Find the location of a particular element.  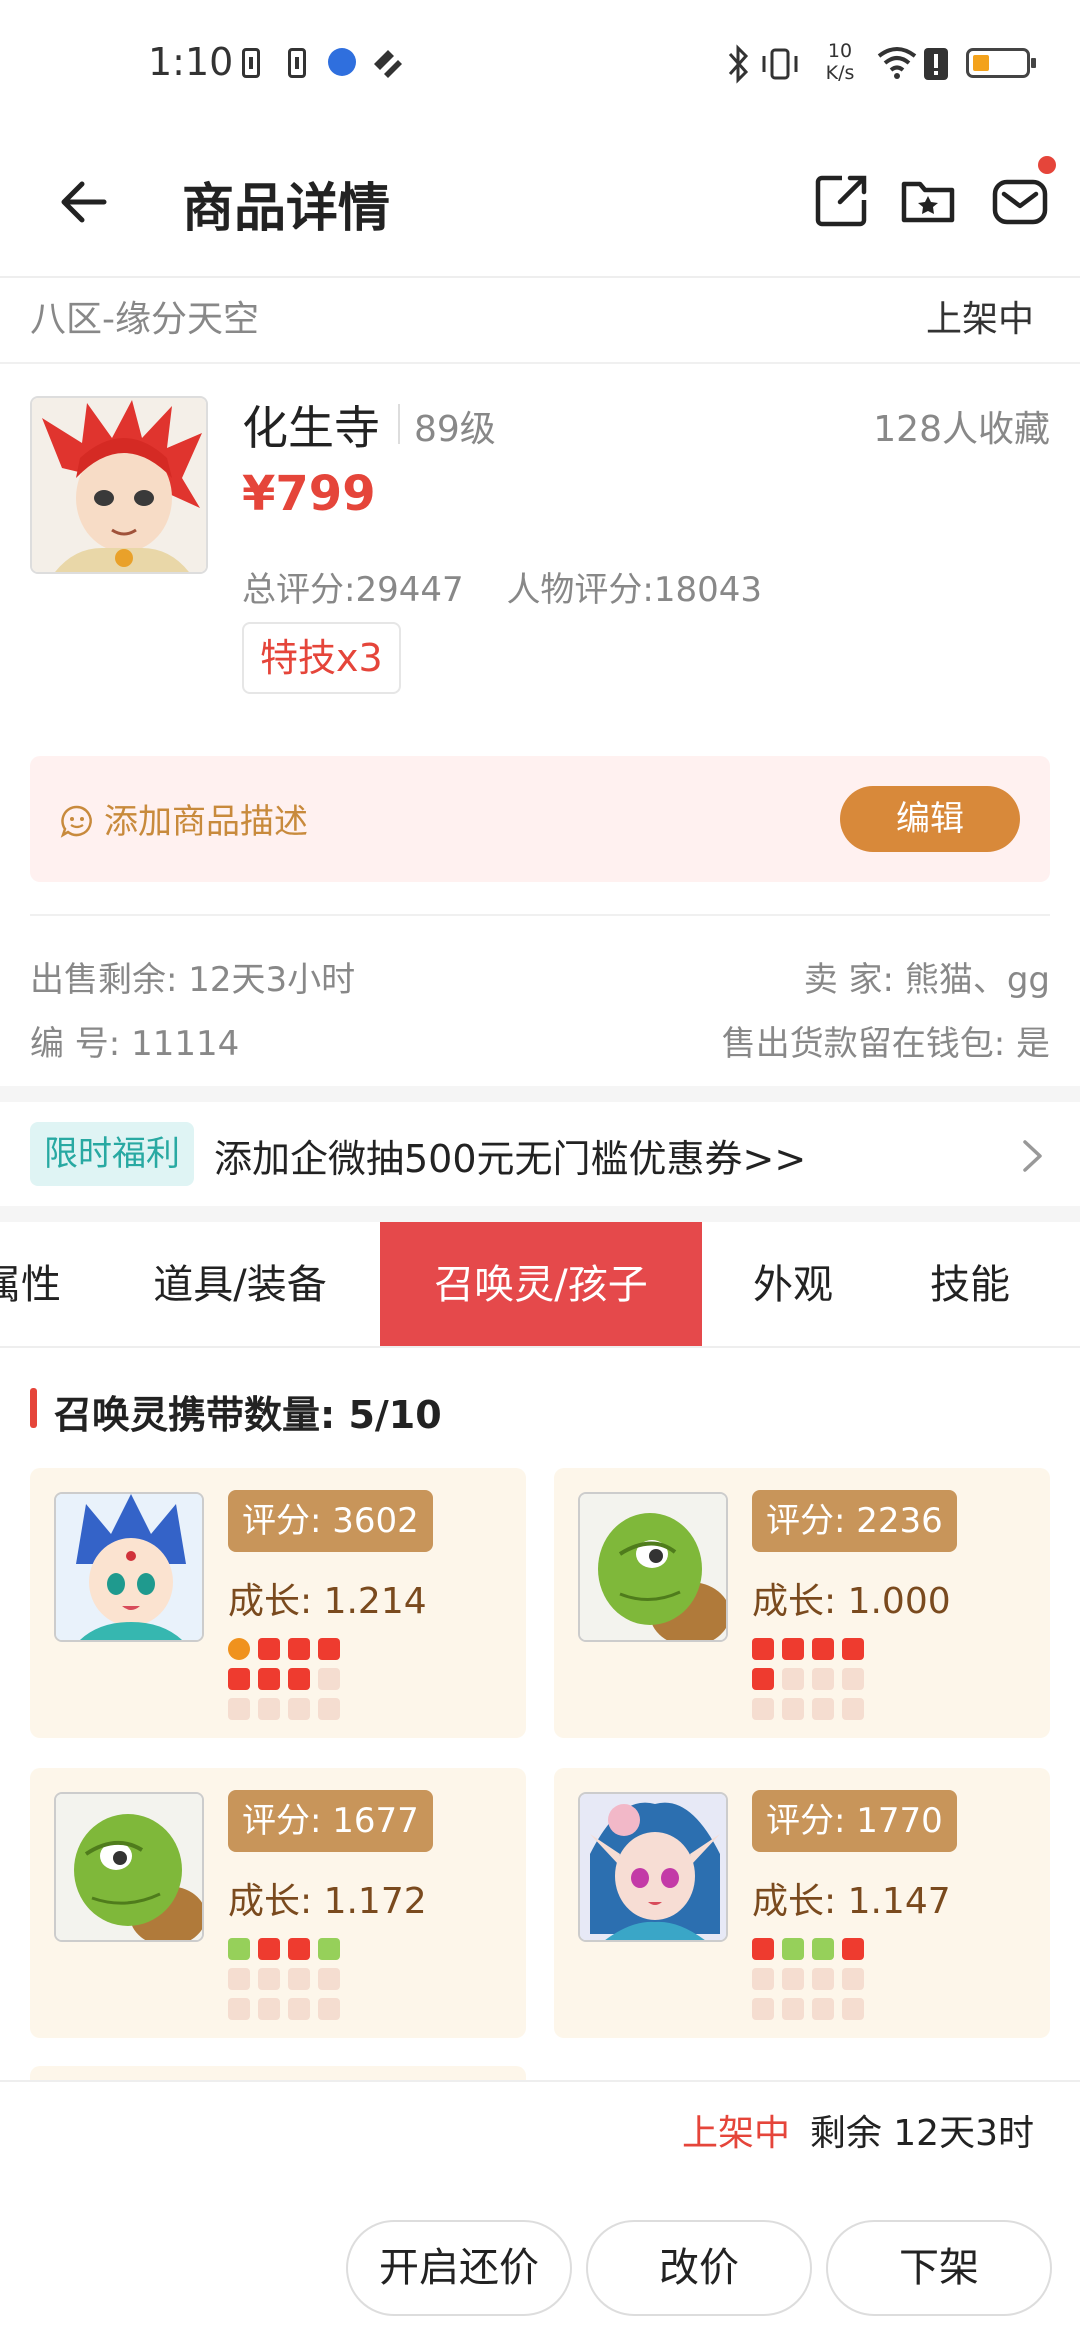

mail-icon is located at coordinates (1020, 200).